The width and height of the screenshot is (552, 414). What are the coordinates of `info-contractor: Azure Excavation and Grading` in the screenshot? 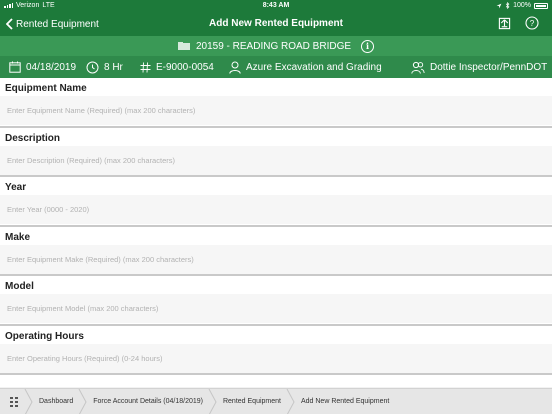 It's located at (305, 67).